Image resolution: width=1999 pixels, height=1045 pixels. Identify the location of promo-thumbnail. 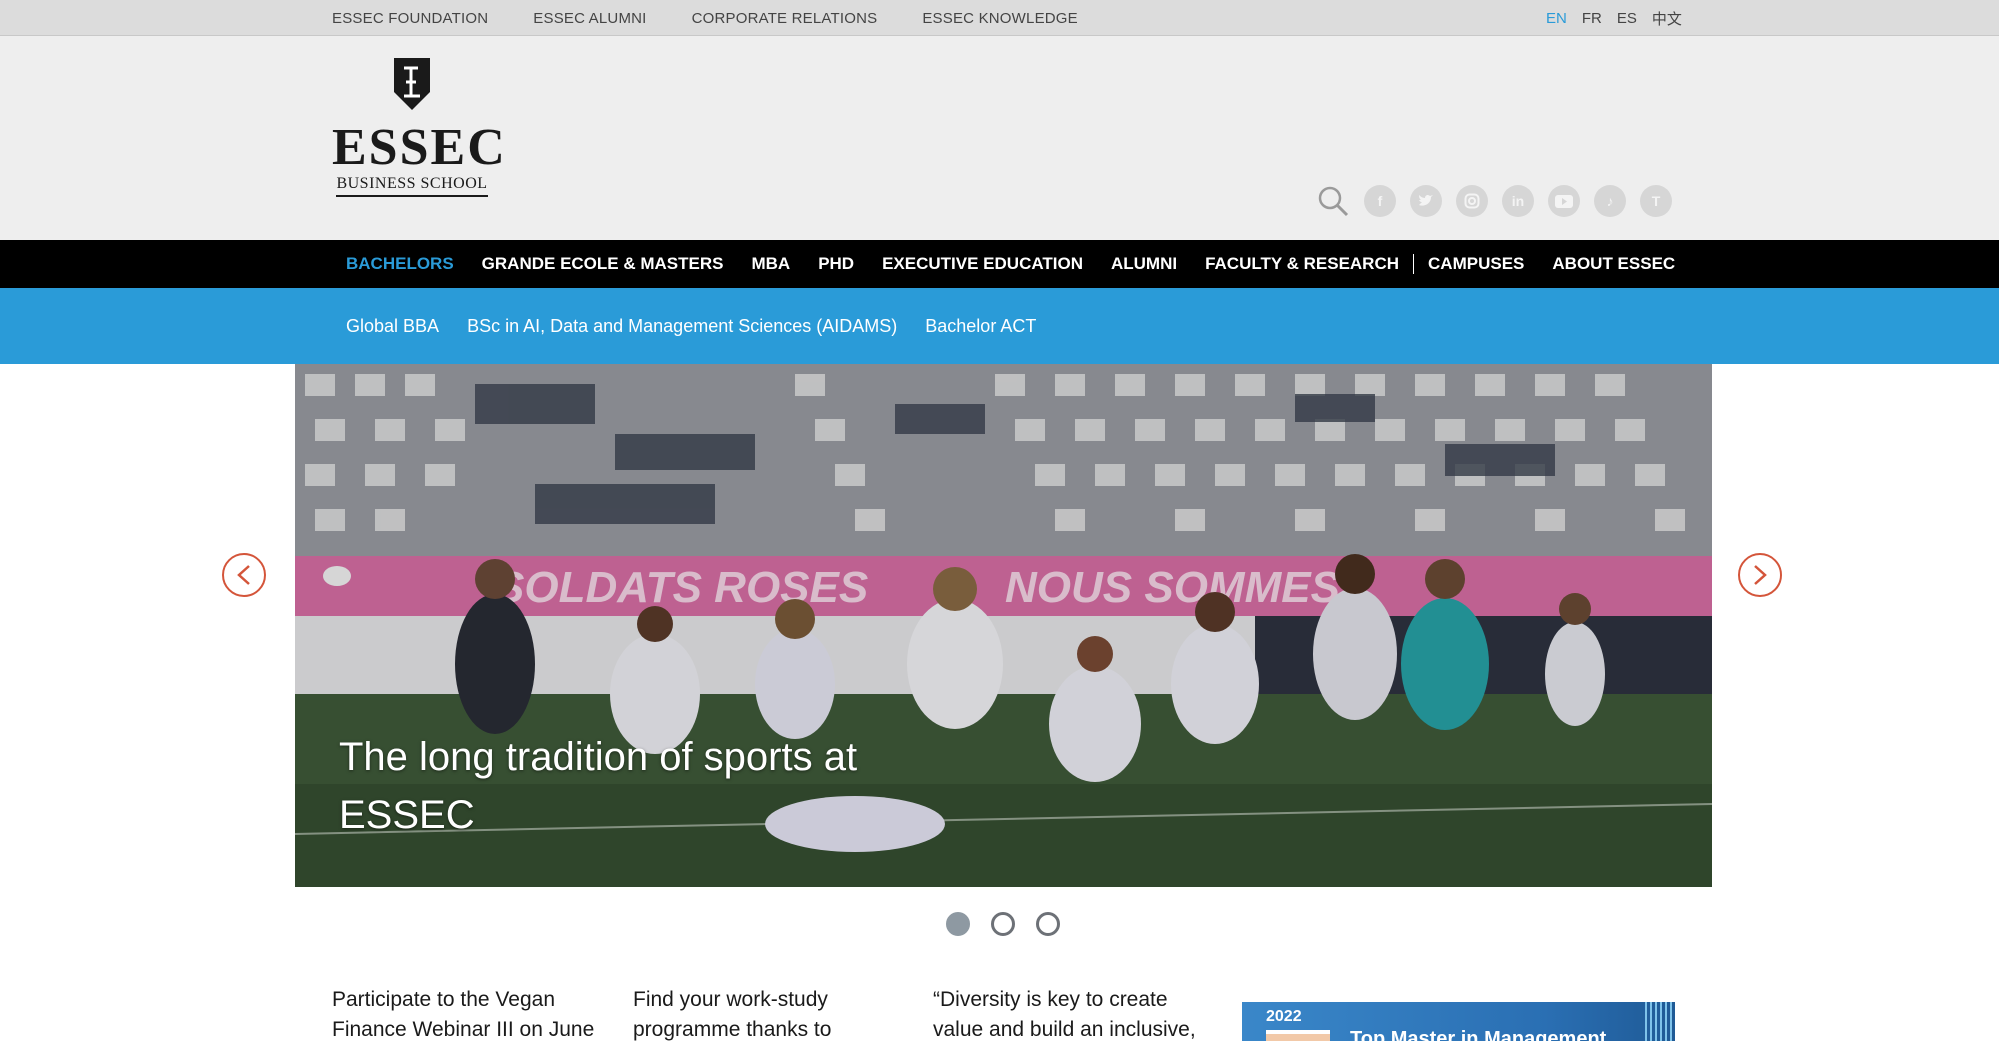
(1298, 1035).